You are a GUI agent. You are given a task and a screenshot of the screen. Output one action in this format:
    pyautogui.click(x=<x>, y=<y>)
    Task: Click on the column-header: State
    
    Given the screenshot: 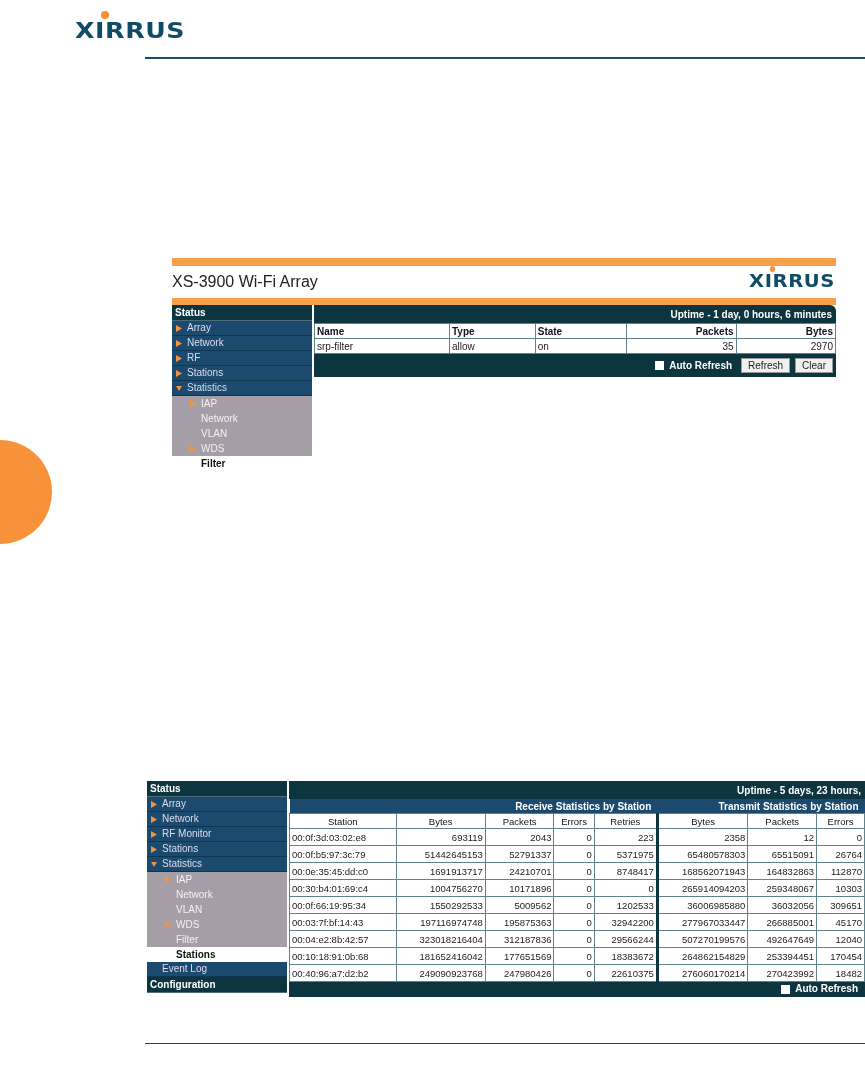 What is the action you would take?
    pyautogui.click(x=581, y=331)
    